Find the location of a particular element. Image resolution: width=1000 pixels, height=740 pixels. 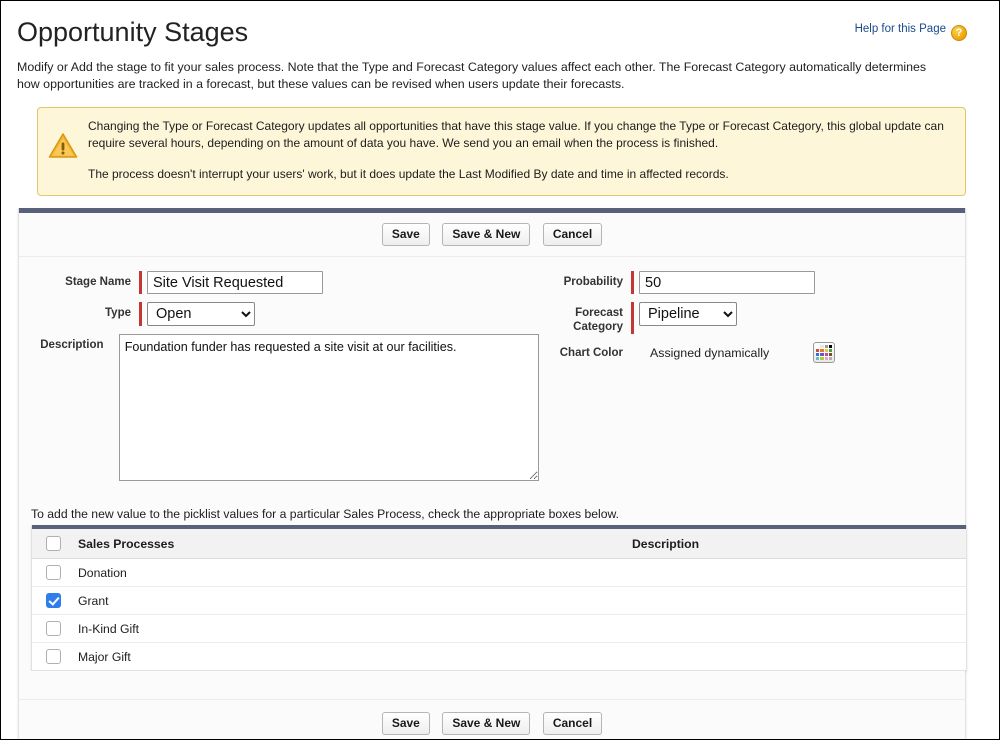

row-checkbox-grant is located at coordinates (53, 600).